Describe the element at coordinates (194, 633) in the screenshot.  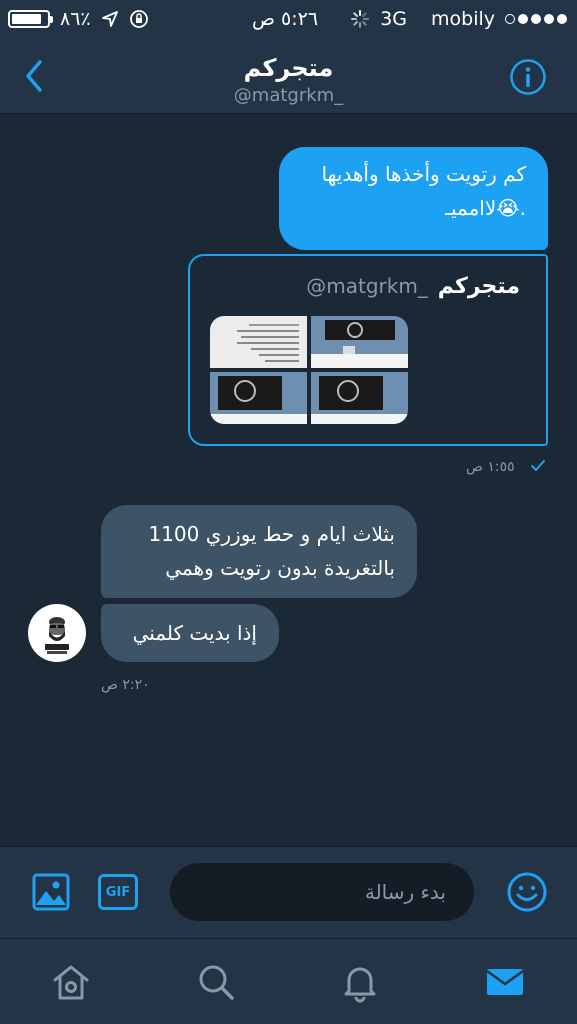
I see `message-text: إذا بديت كلمني` at that location.